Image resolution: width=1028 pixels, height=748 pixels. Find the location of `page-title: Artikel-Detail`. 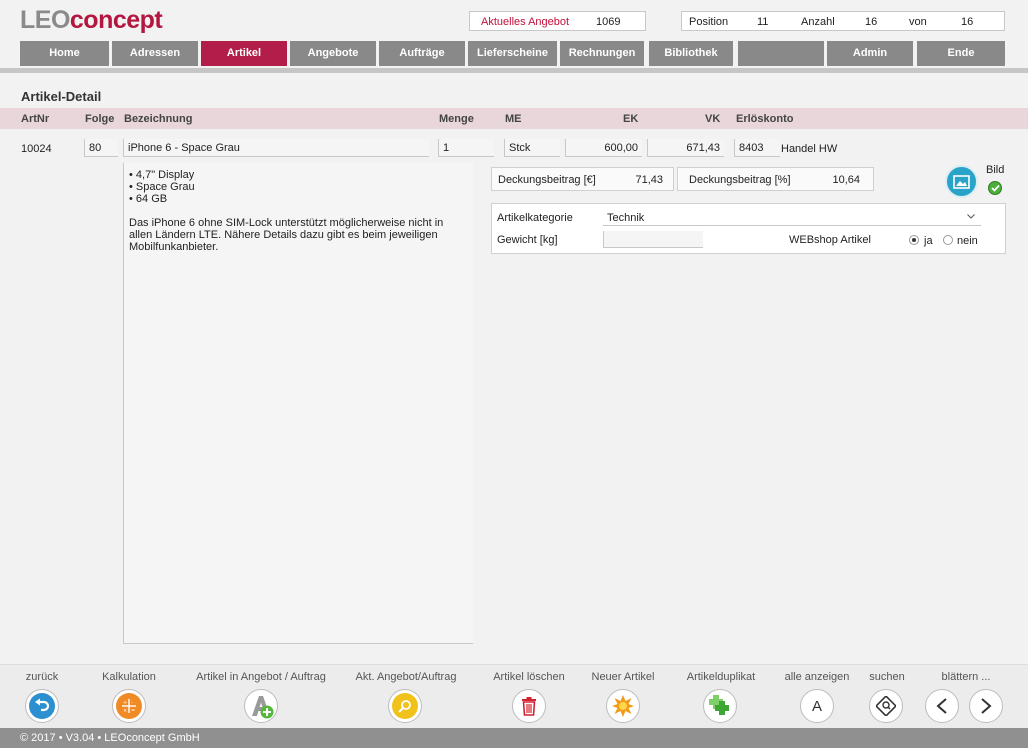

page-title: Artikel-Detail is located at coordinates (61, 96).